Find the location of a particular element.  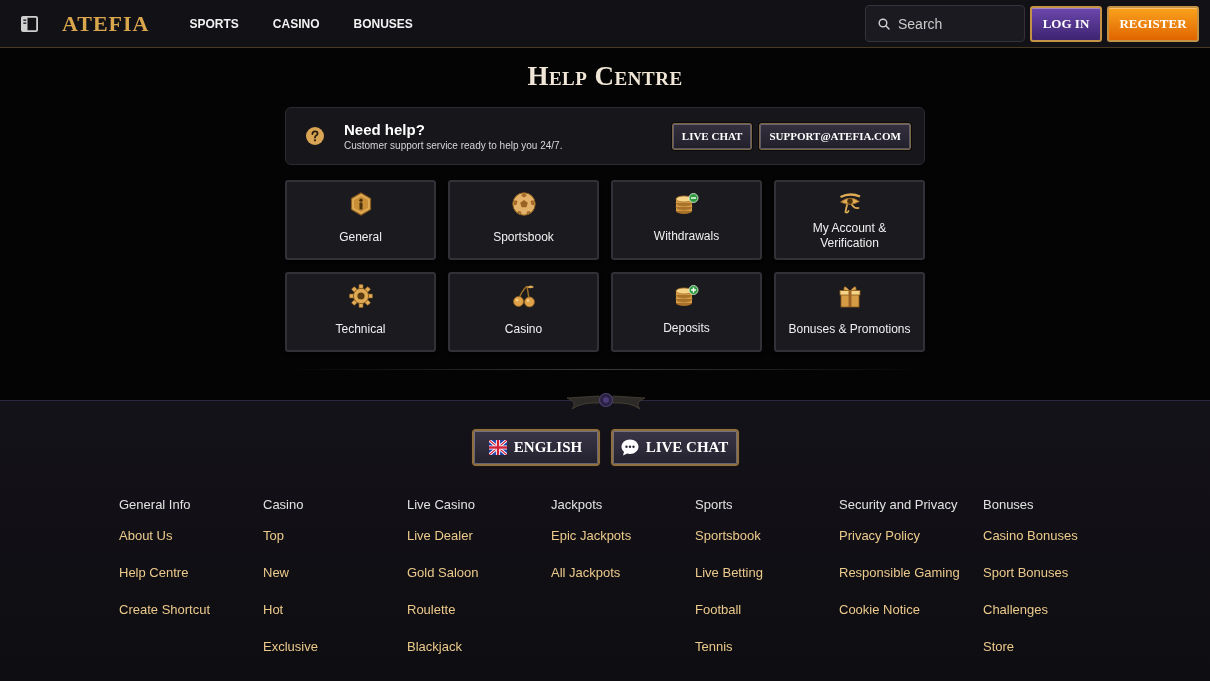

page-title: Help Centre is located at coordinates (605, 76).